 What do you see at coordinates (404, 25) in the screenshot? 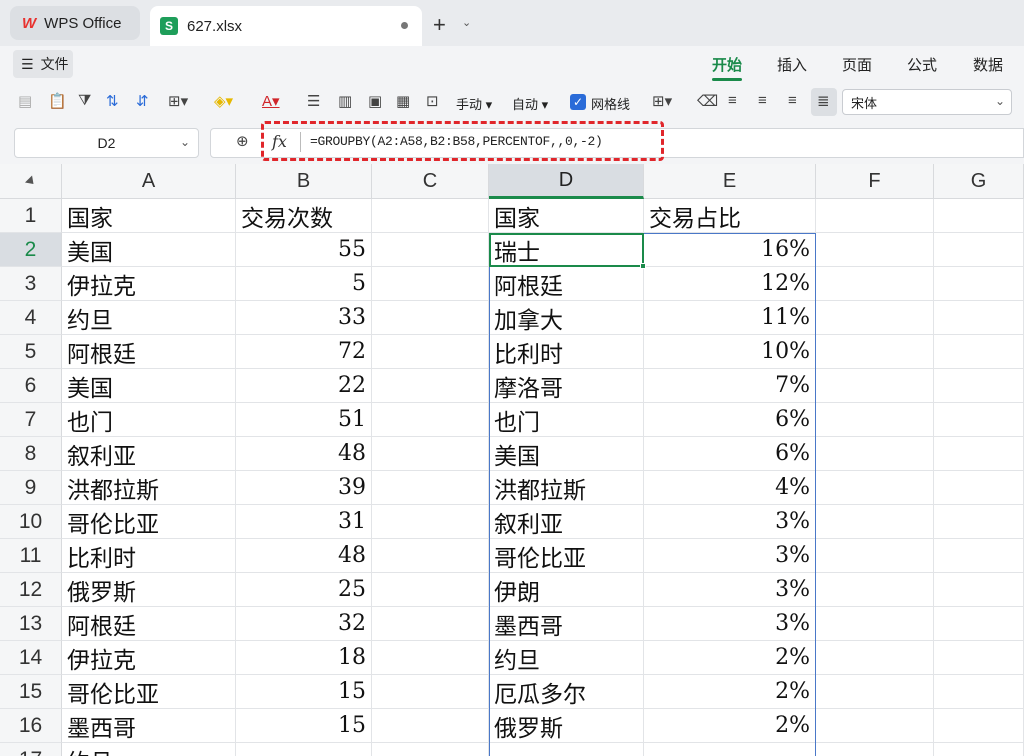
I see `unsaved-dot-icon` at bounding box center [404, 25].